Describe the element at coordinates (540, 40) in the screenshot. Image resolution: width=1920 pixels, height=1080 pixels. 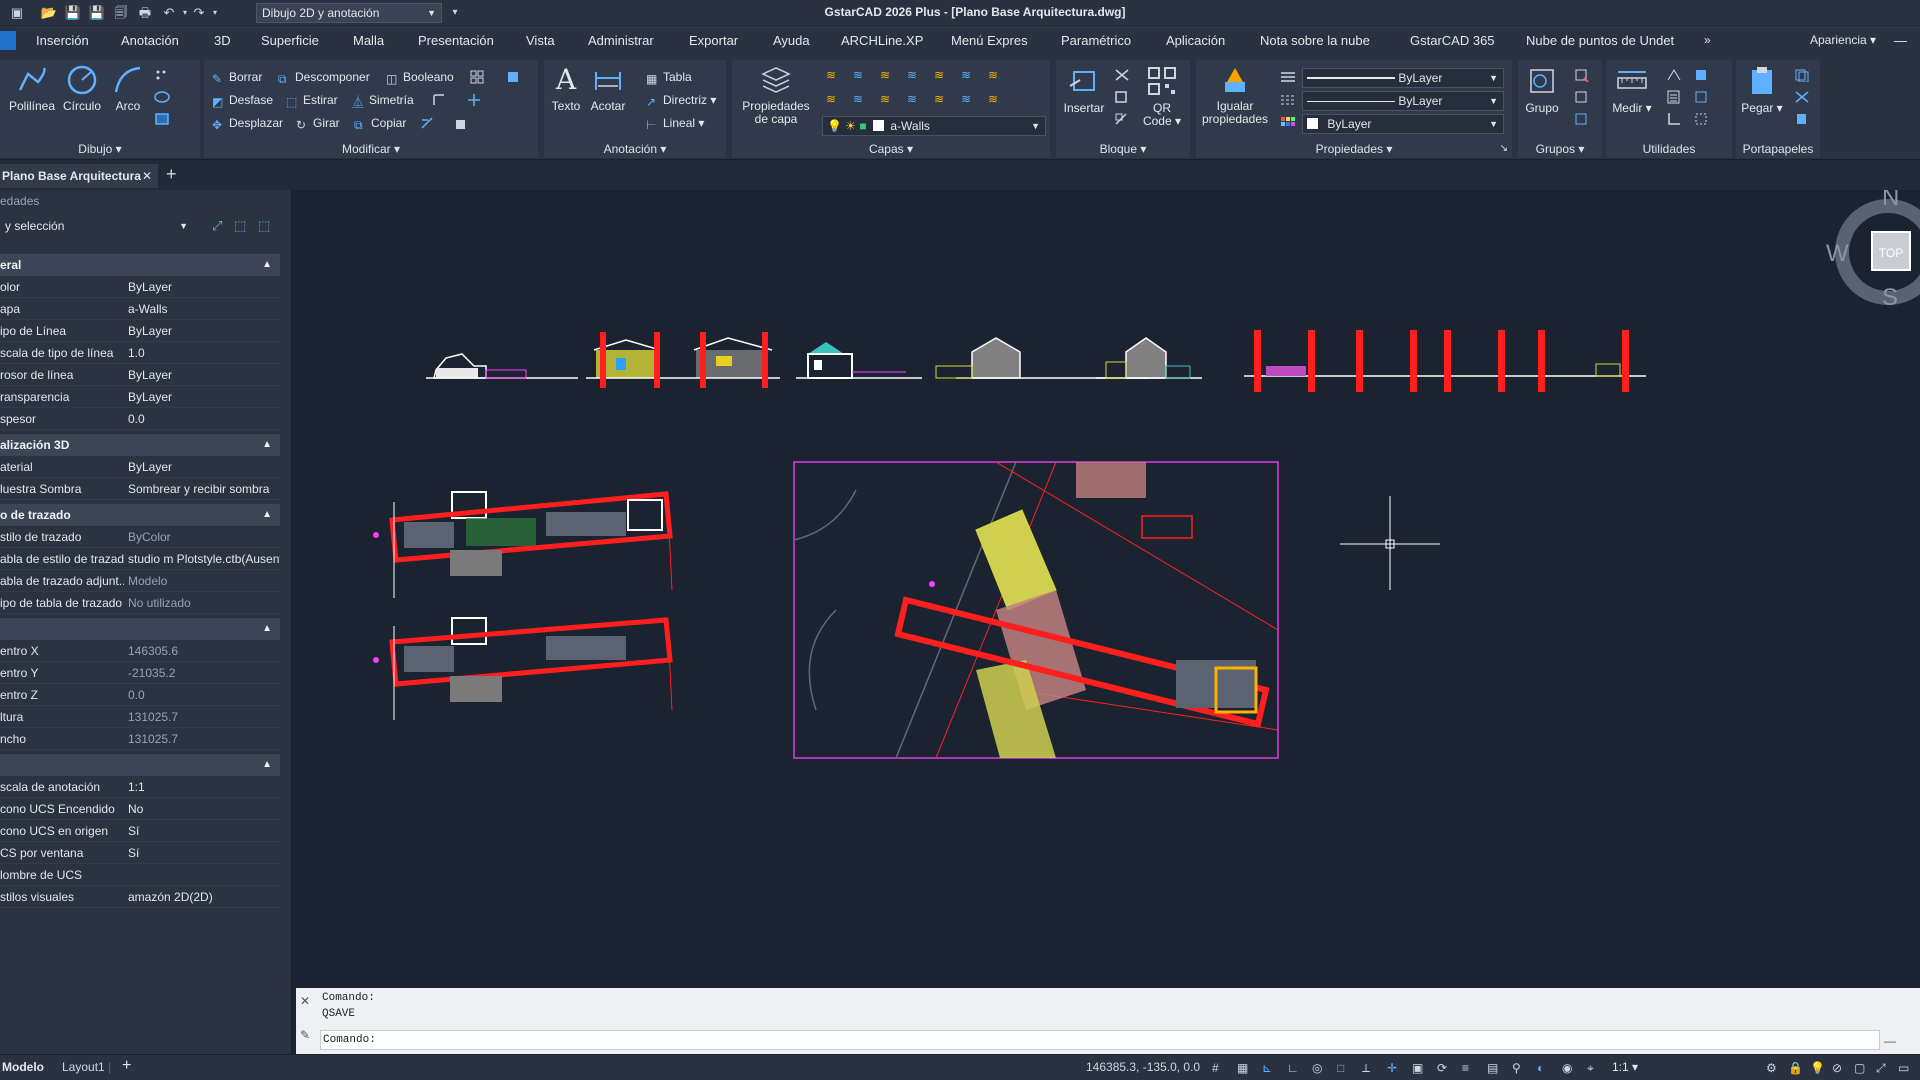
I see `tab-vista: Vista` at that location.